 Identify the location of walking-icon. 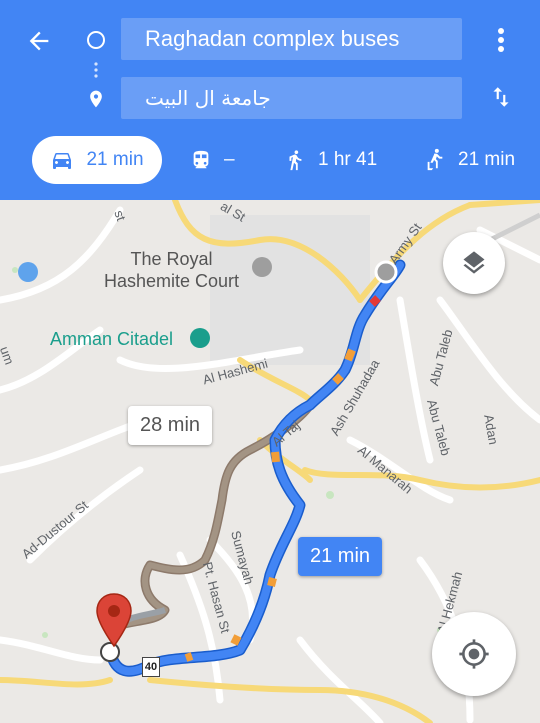
(295, 160).